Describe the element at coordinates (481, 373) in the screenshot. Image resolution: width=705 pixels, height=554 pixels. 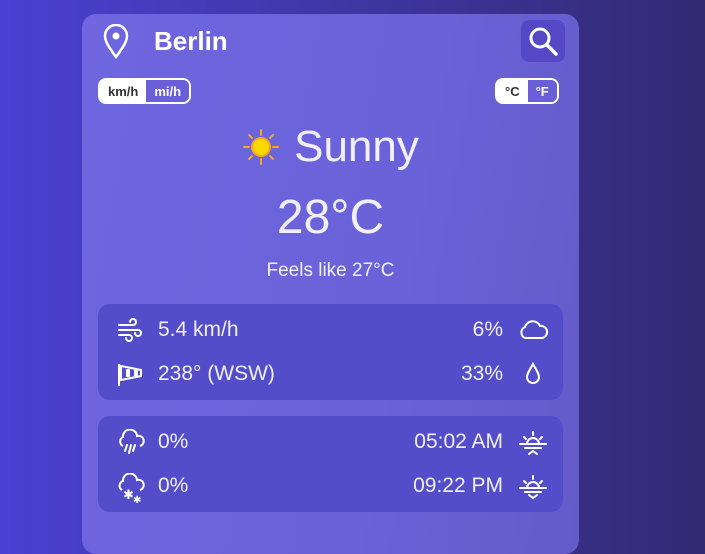
I see `humidity: 33%` at that location.